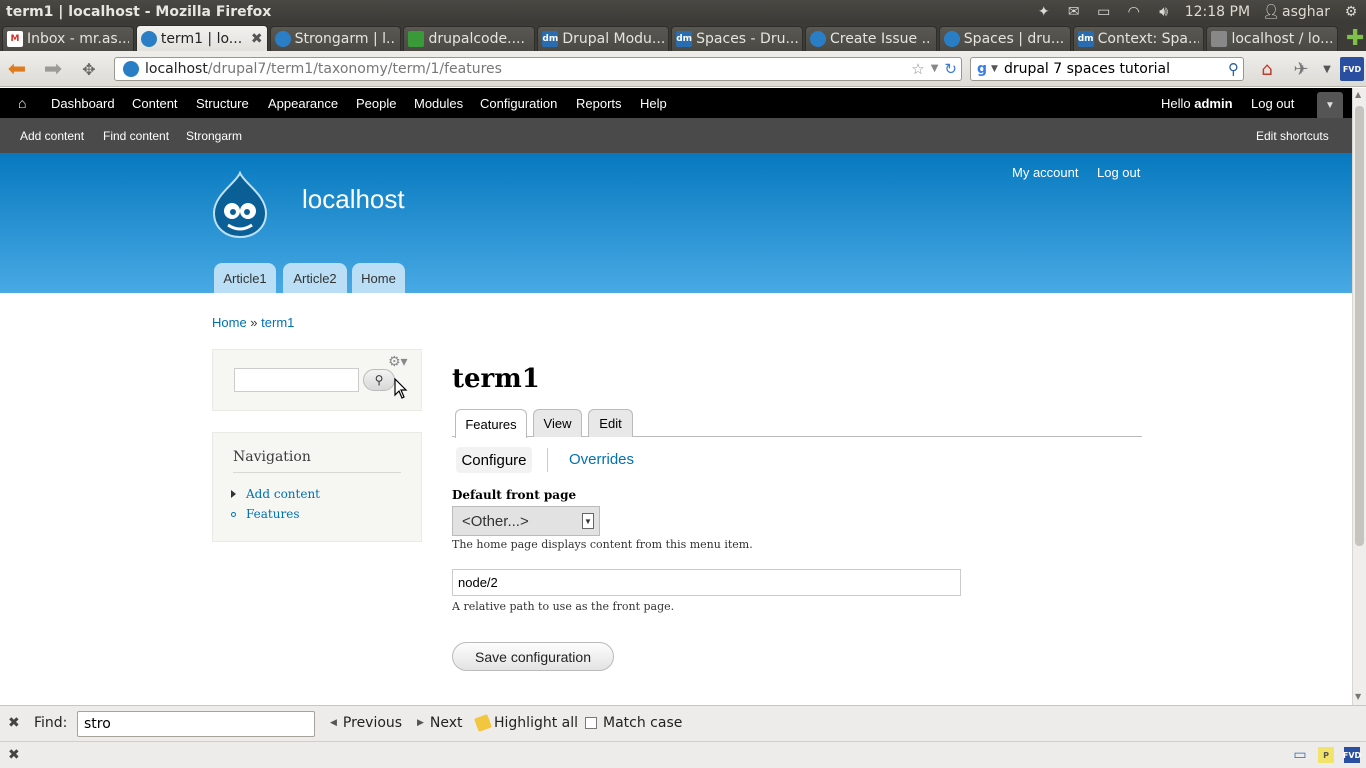 The width and height of the screenshot is (1366, 768). I want to click on new-tab-icon: ✚, so click(1355, 38).